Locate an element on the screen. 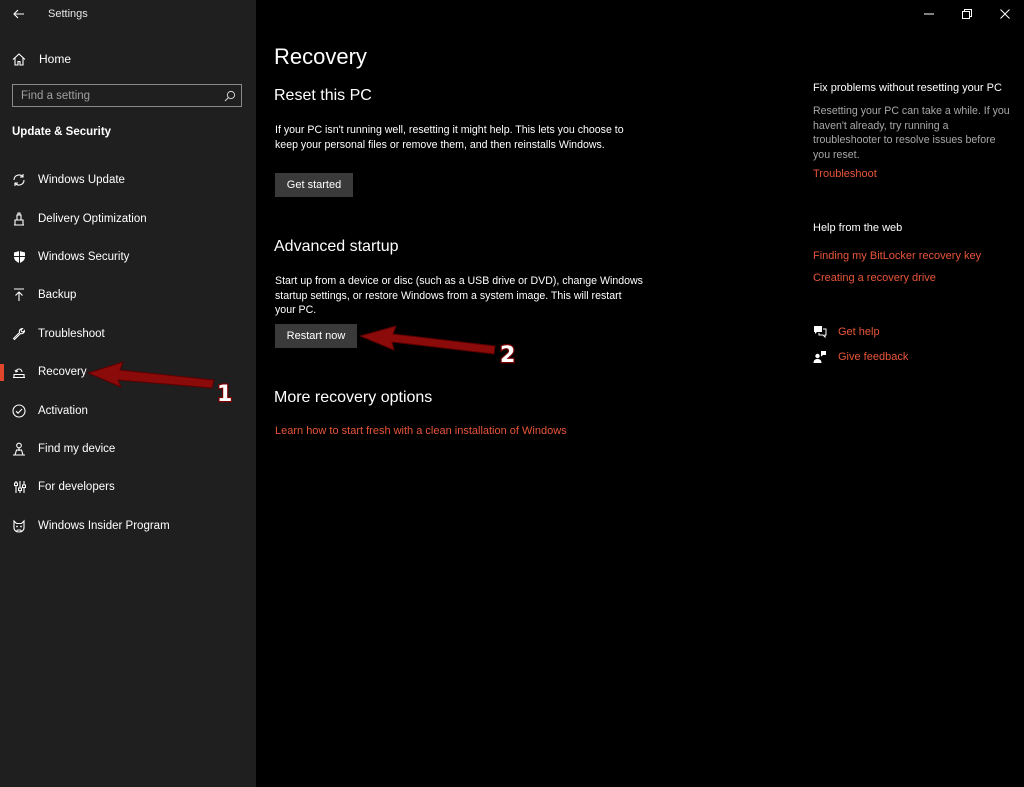 This screenshot has height=787, width=1024. sidebar-item-for-developers: For developers is located at coordinates (128, 487).